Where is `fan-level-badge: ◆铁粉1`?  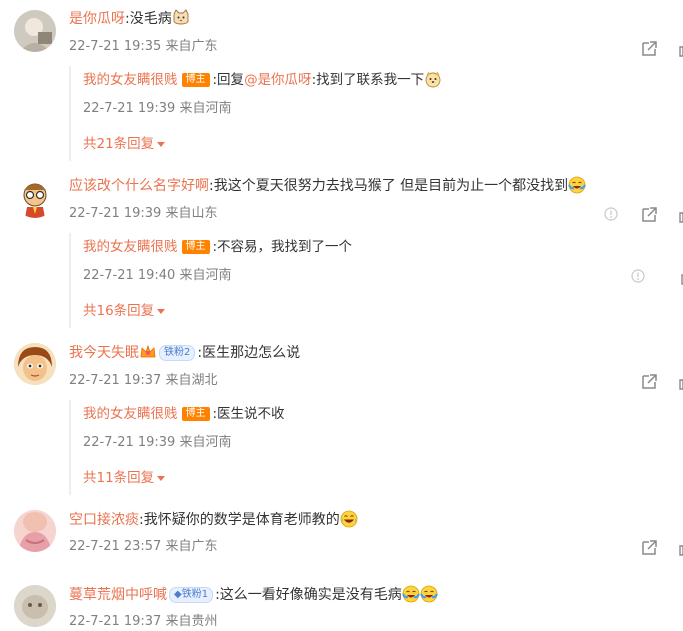
fan-level-badge: ◆铁粉1 is located at coordinates (191, 595).